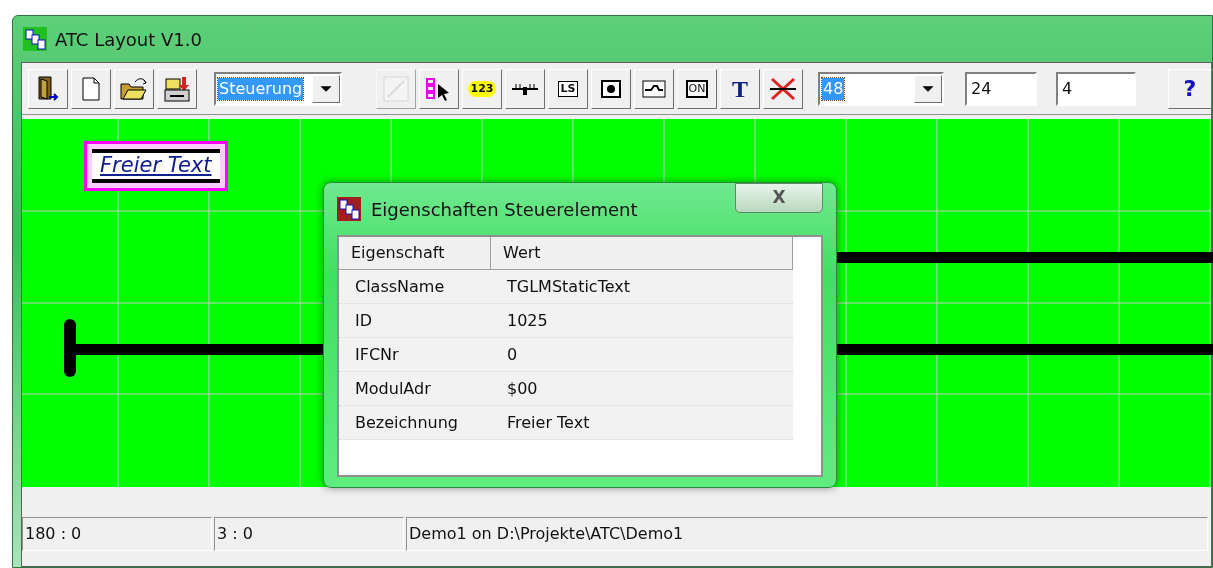 This screenshot has height=568, width=1213. What do you see at coordinates (568, 286) in the screenshot?
I see `property-value: TGLMStaticText` at bounding box center [568, 286].